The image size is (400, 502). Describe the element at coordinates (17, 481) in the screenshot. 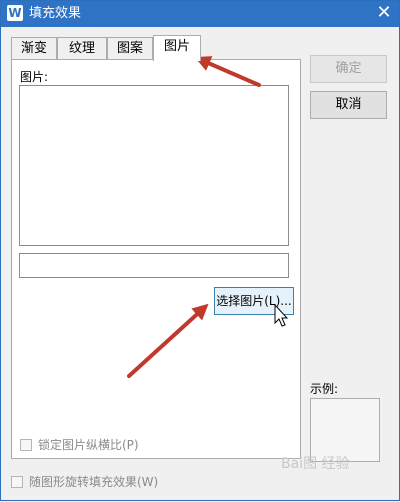

I see `rotate-with-shape-checkbox` at that location.